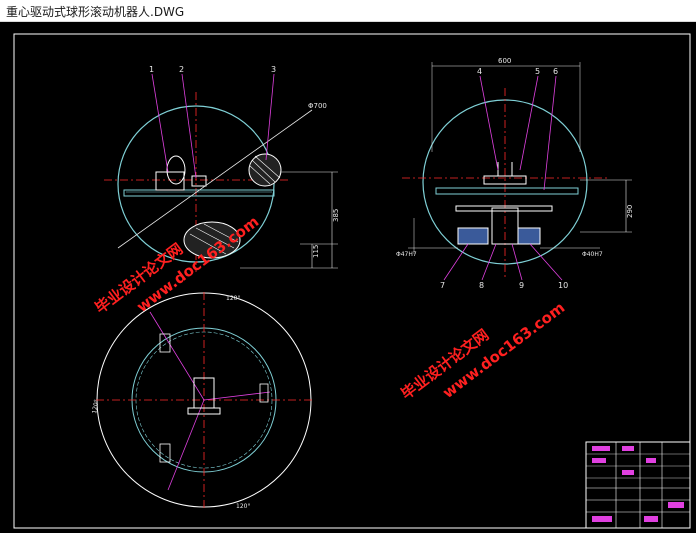 This screenshot has height=537, width=696. I want to click on title-cell-b, so click(599, 460).